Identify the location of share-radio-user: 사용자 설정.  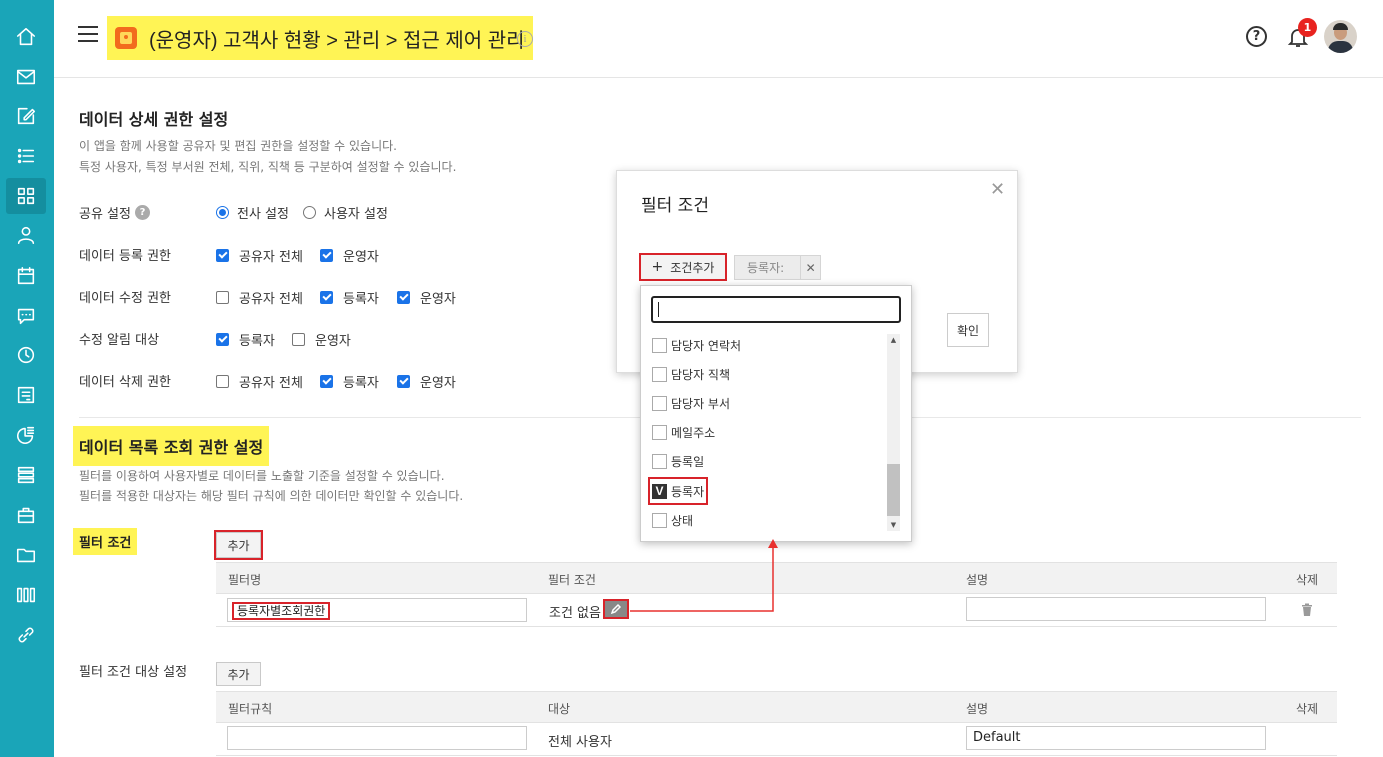
(345, 212).